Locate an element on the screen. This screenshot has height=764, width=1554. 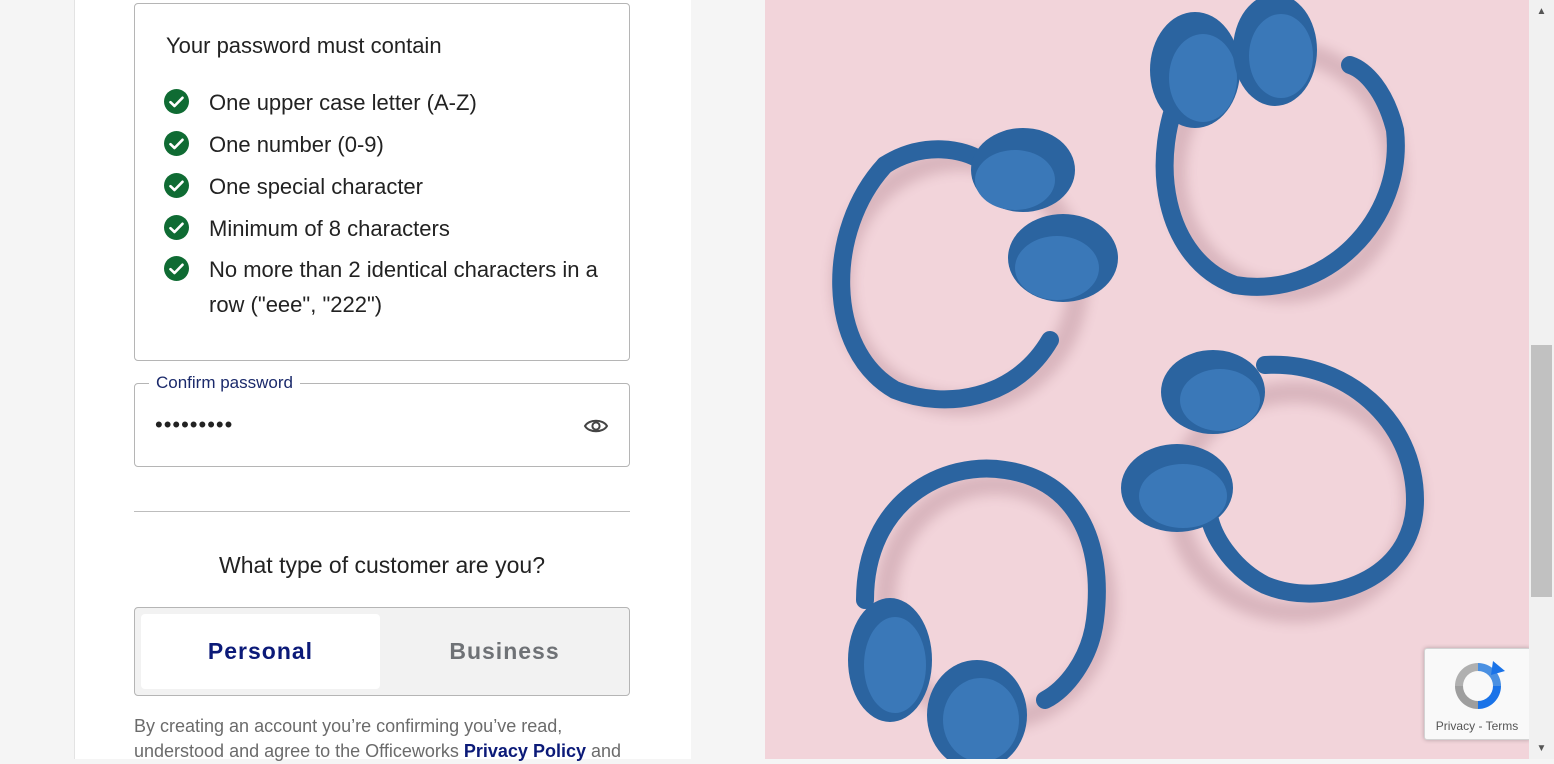
confirm-password-field: Confirm password ••••••••• is located at coordinates (382, 420).